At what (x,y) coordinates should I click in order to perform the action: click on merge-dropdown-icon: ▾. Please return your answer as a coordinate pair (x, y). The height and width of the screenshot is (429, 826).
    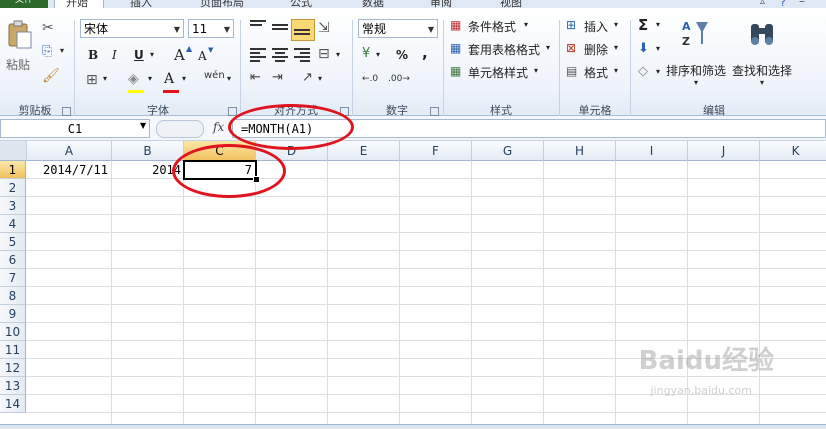
    Looking at the image, I should click on (338, 54).